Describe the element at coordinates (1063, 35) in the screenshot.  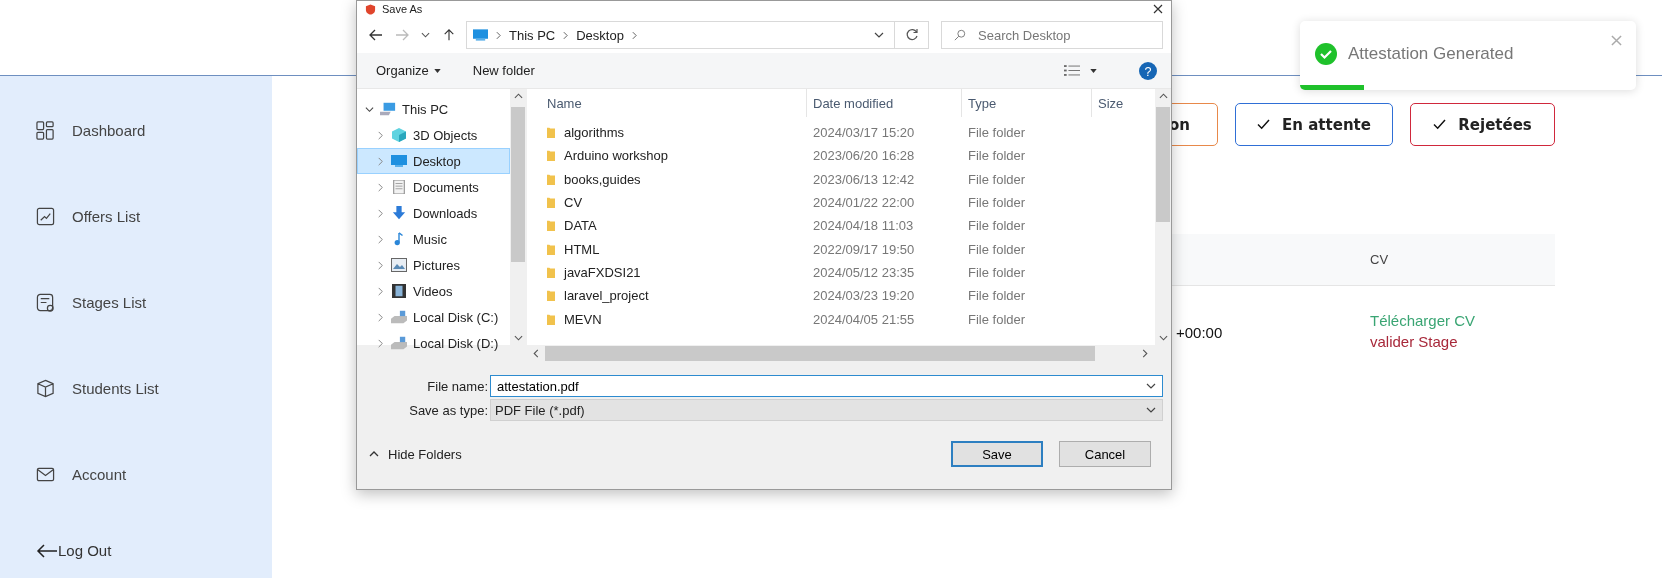
I see `search-input: Search Desktop` at that location.